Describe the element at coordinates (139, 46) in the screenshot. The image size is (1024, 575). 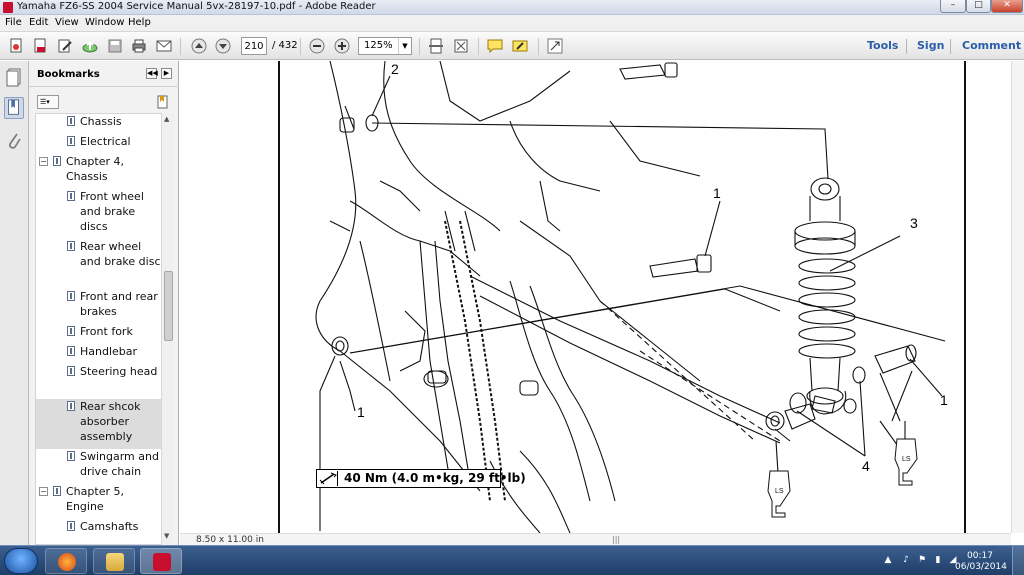
I see `print-icon` at that location.